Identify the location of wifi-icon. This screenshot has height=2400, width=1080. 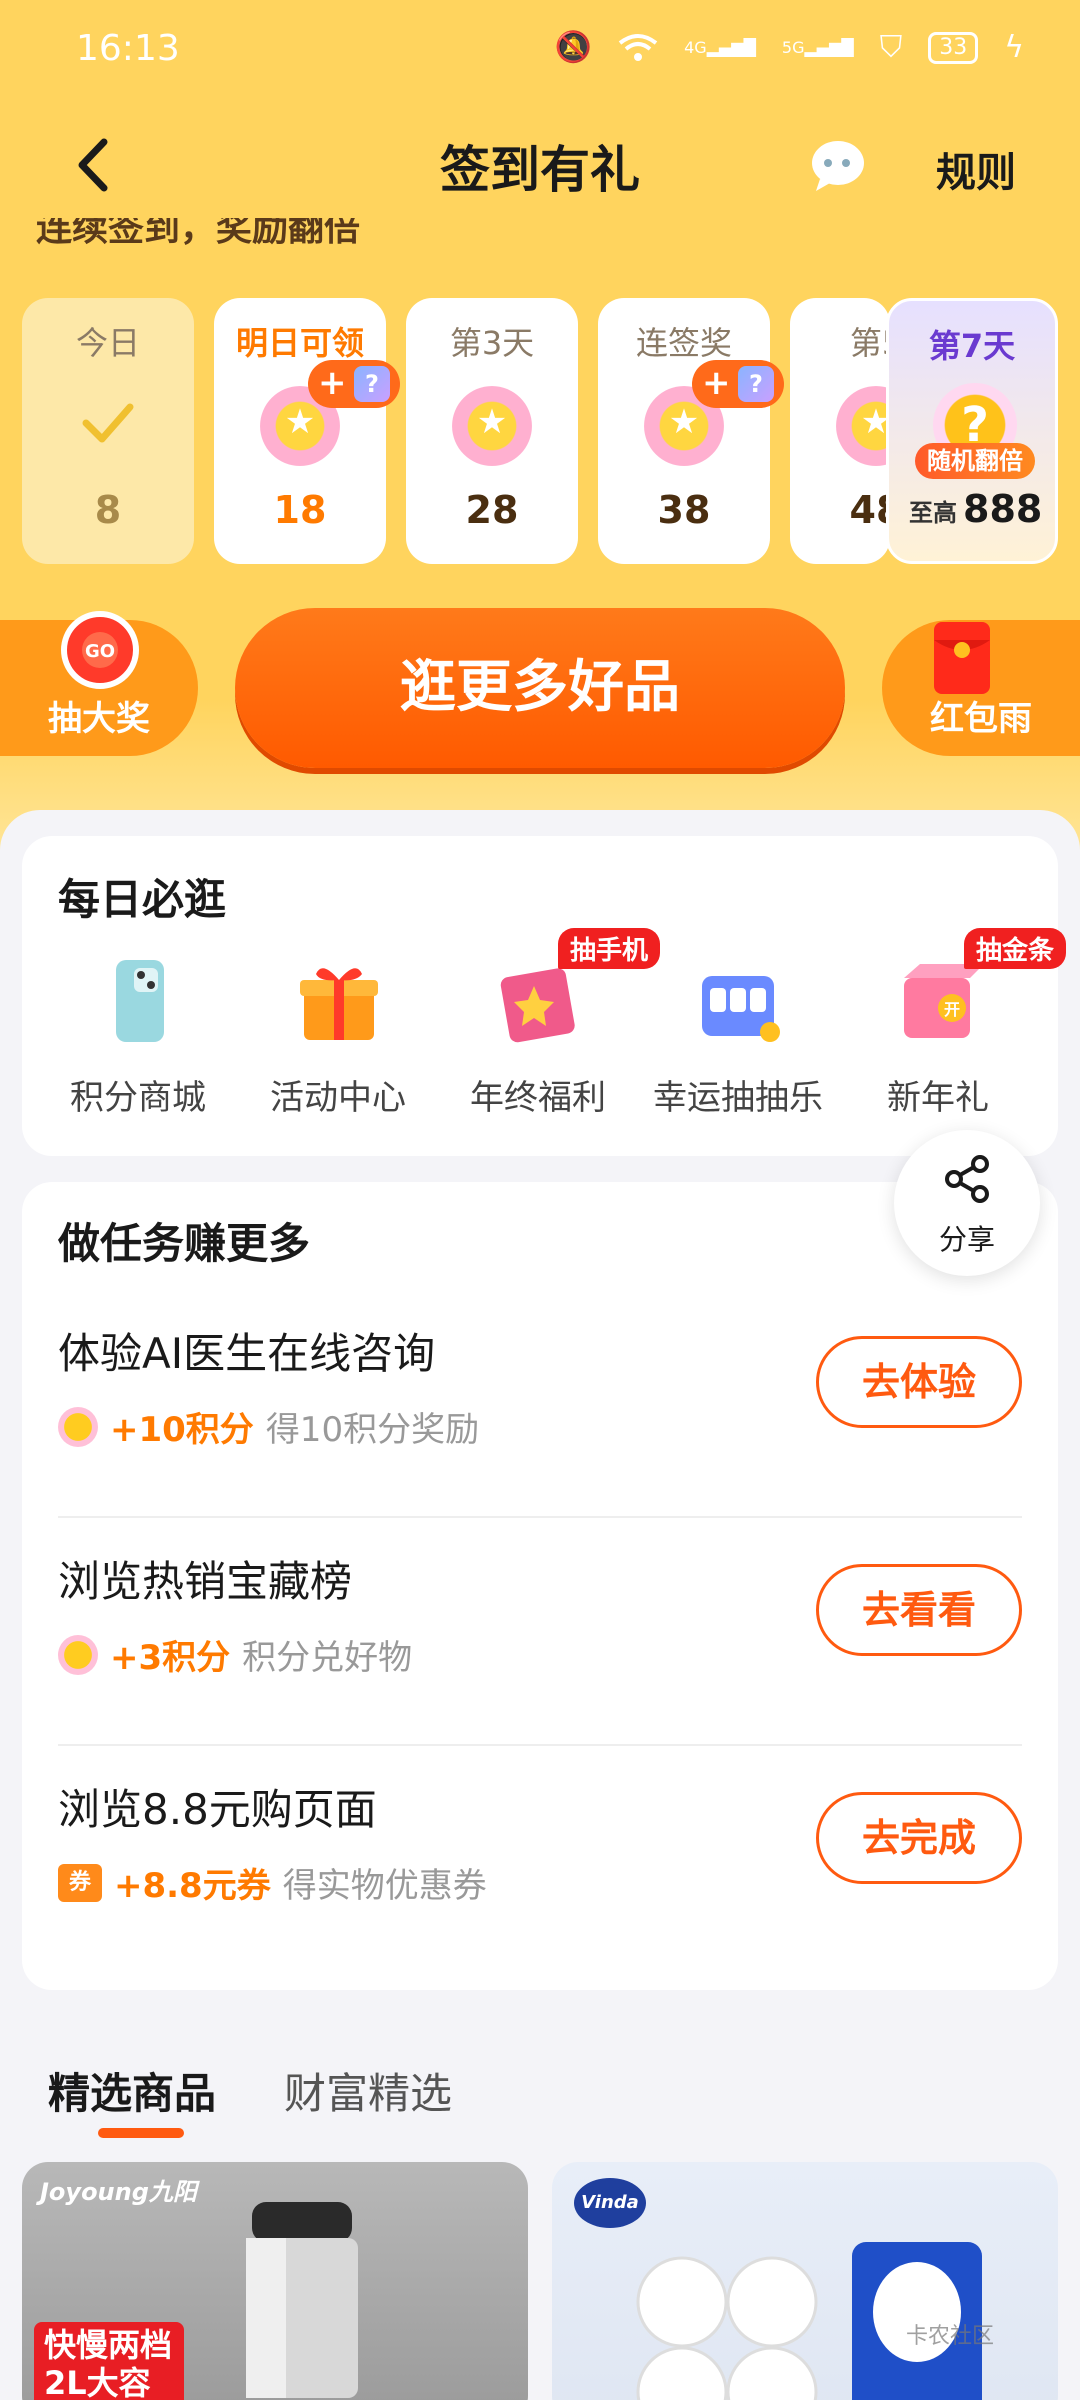
(638, 47).